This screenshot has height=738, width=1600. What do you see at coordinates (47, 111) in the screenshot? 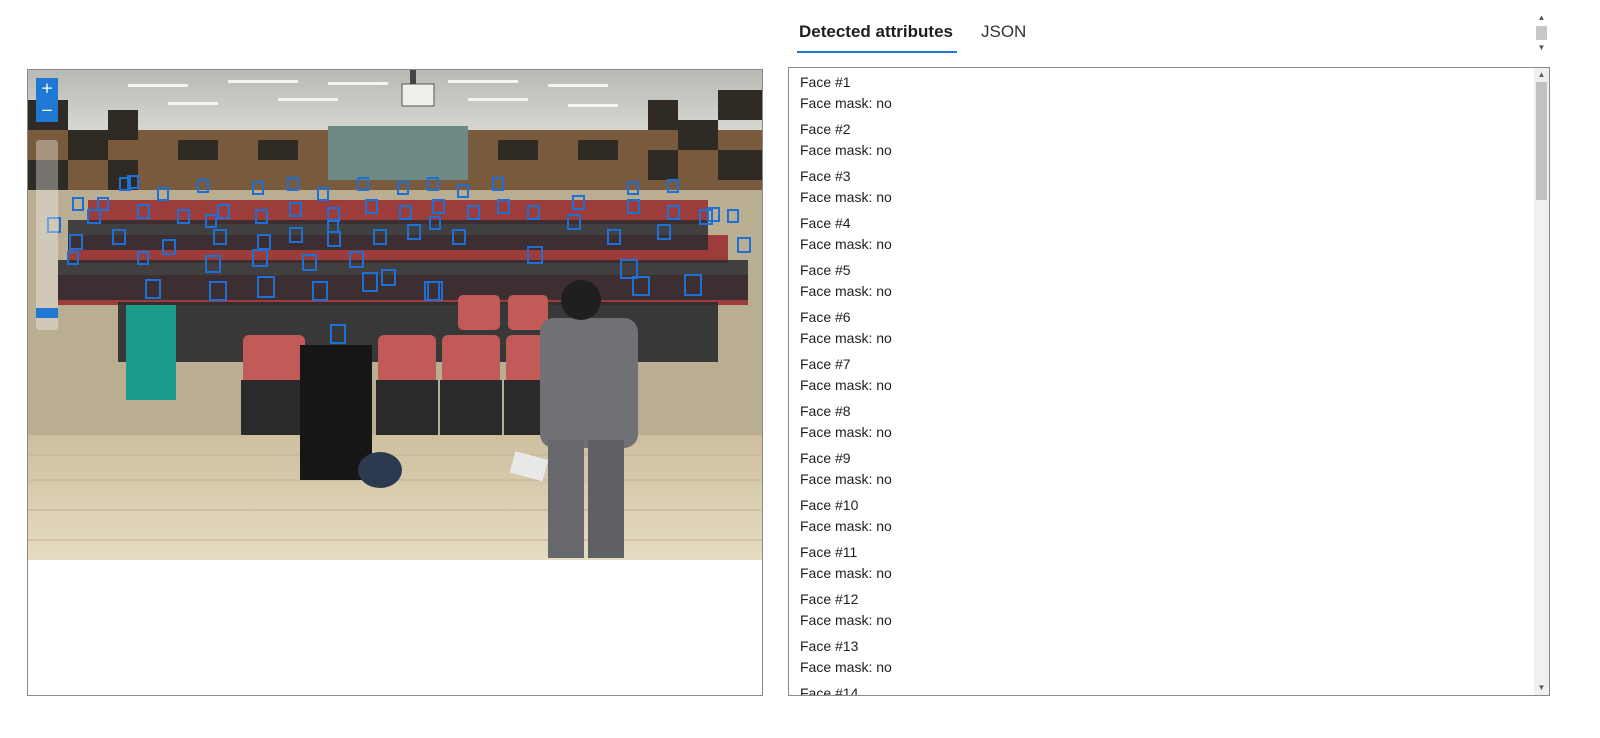
I see `minus-icon: −` at bounding box center [47, 111].